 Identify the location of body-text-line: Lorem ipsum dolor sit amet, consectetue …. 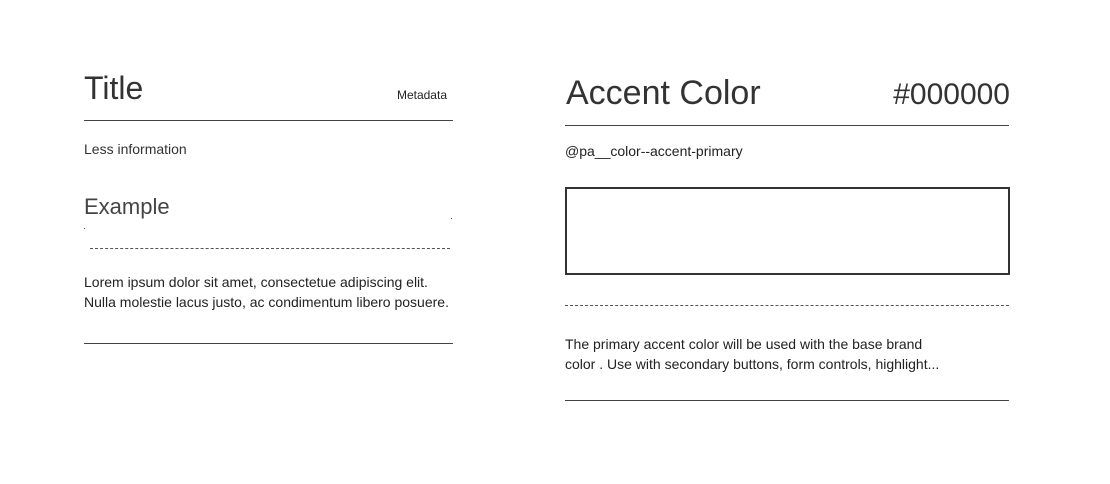
(256, 282).